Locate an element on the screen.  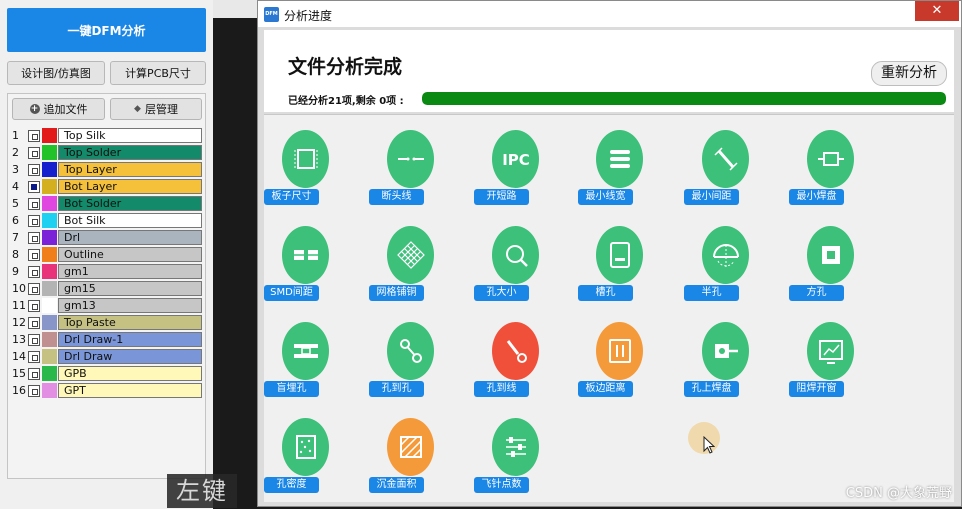
analysis-item-label: 盲埋孔 is located at coordinates (291, 389).